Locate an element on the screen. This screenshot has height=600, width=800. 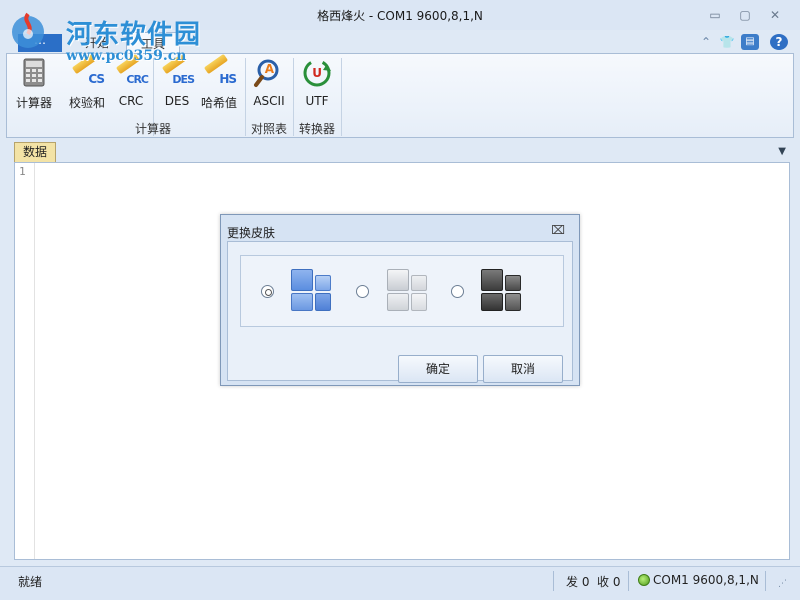
chat-icon: ▤ is located at coordinates (750, 42).